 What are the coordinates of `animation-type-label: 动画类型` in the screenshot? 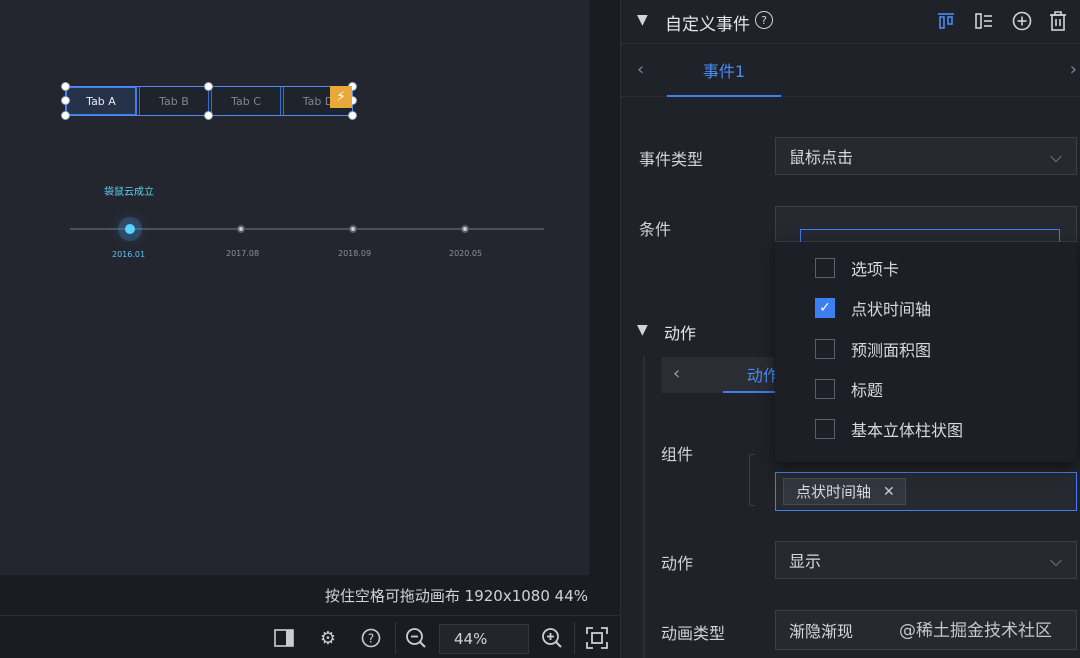 It's located at (693, 633).